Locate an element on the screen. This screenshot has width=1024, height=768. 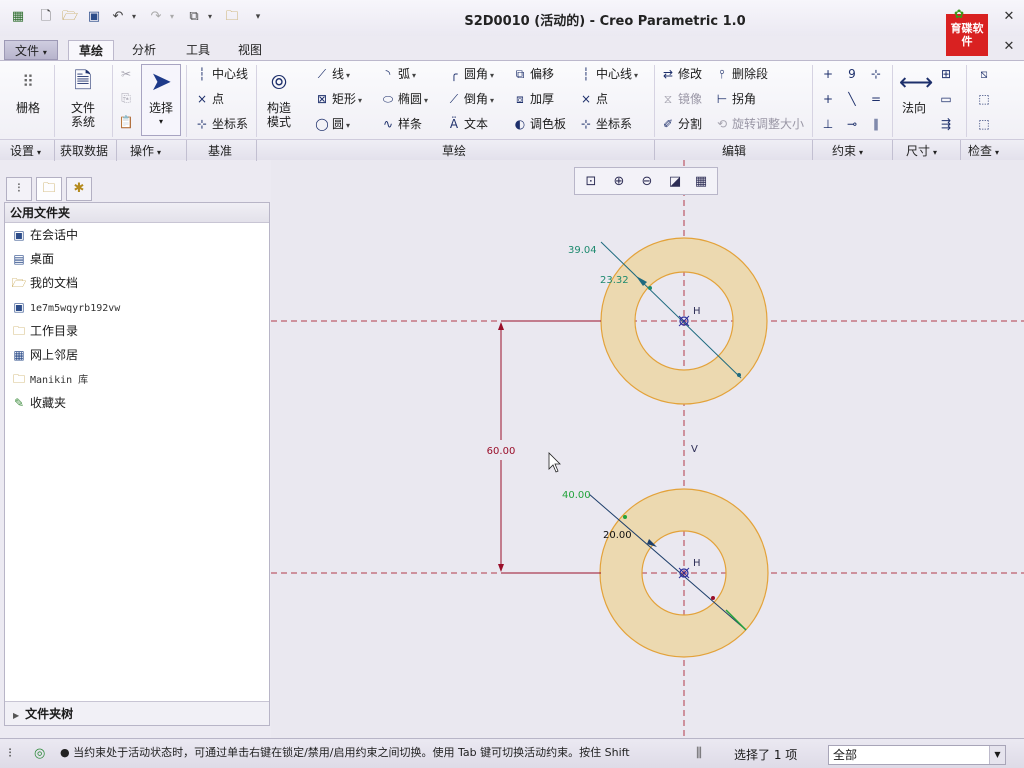
select-button: ➤ 选择 ▾ is located at coordinates (161, 100).